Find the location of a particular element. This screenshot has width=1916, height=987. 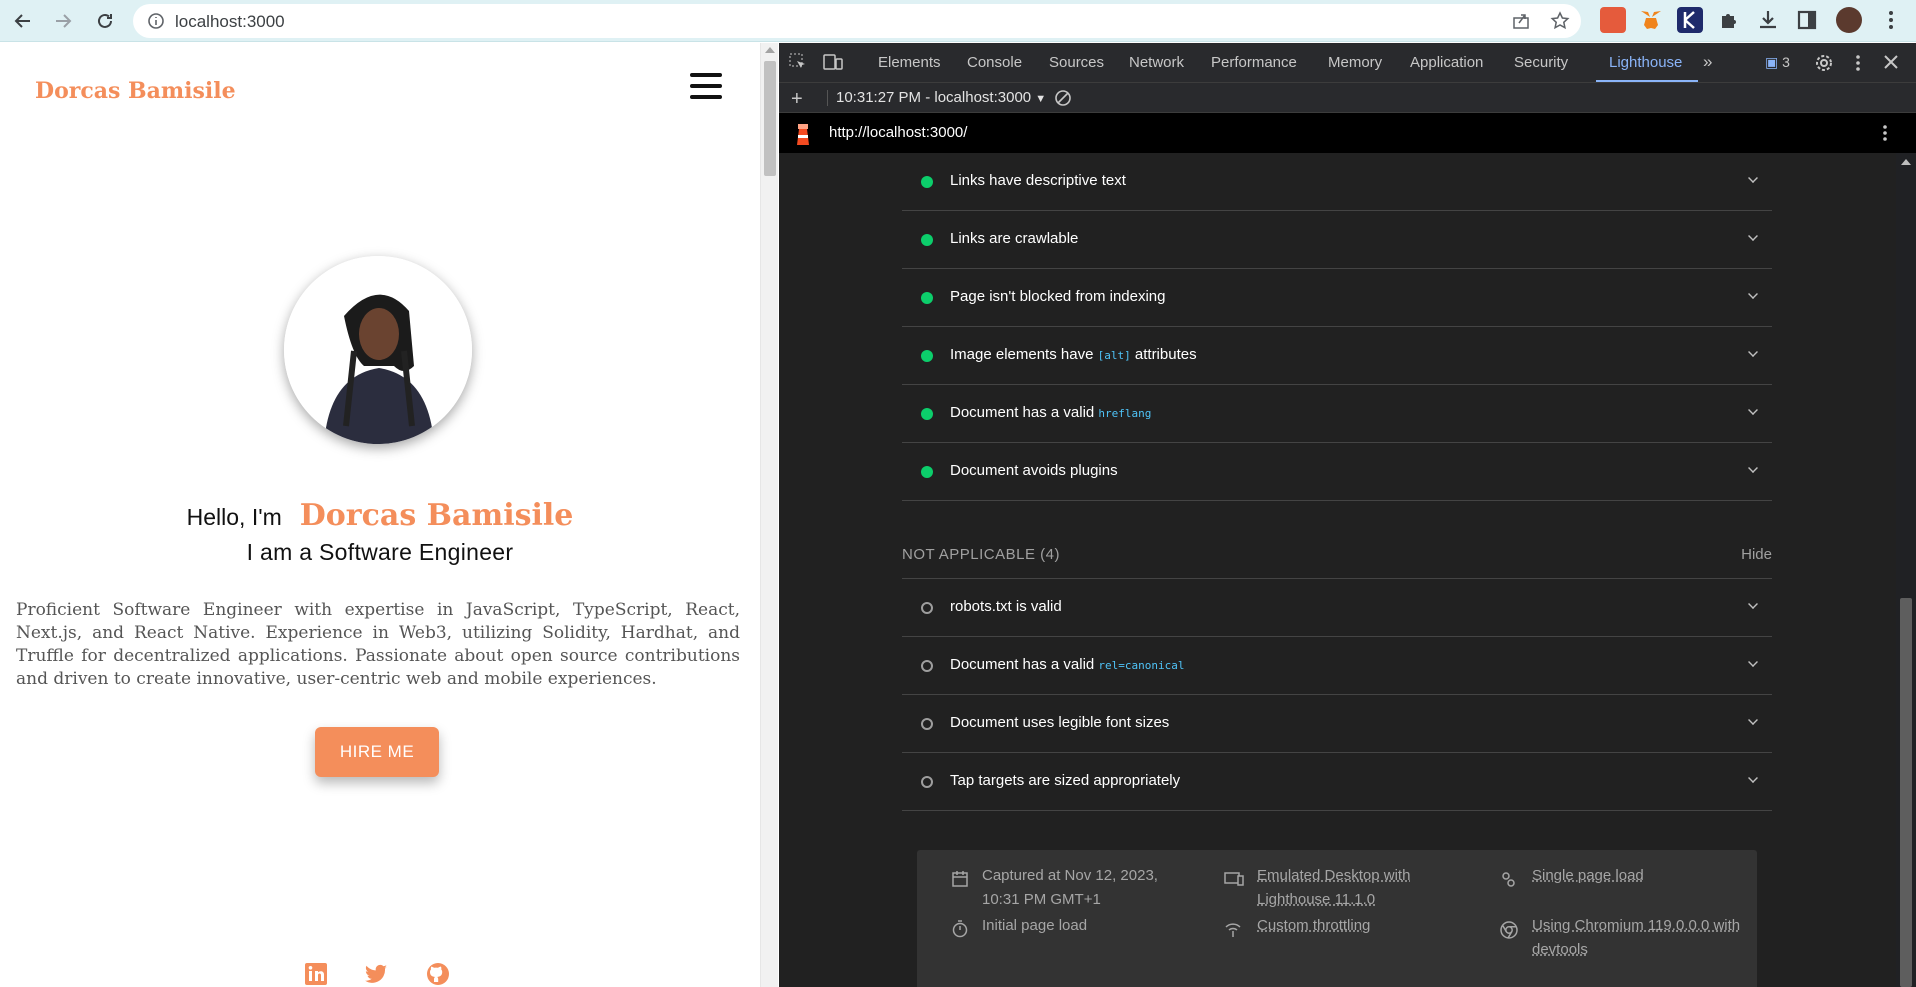

github-icon is located at coordinates (438, 974).